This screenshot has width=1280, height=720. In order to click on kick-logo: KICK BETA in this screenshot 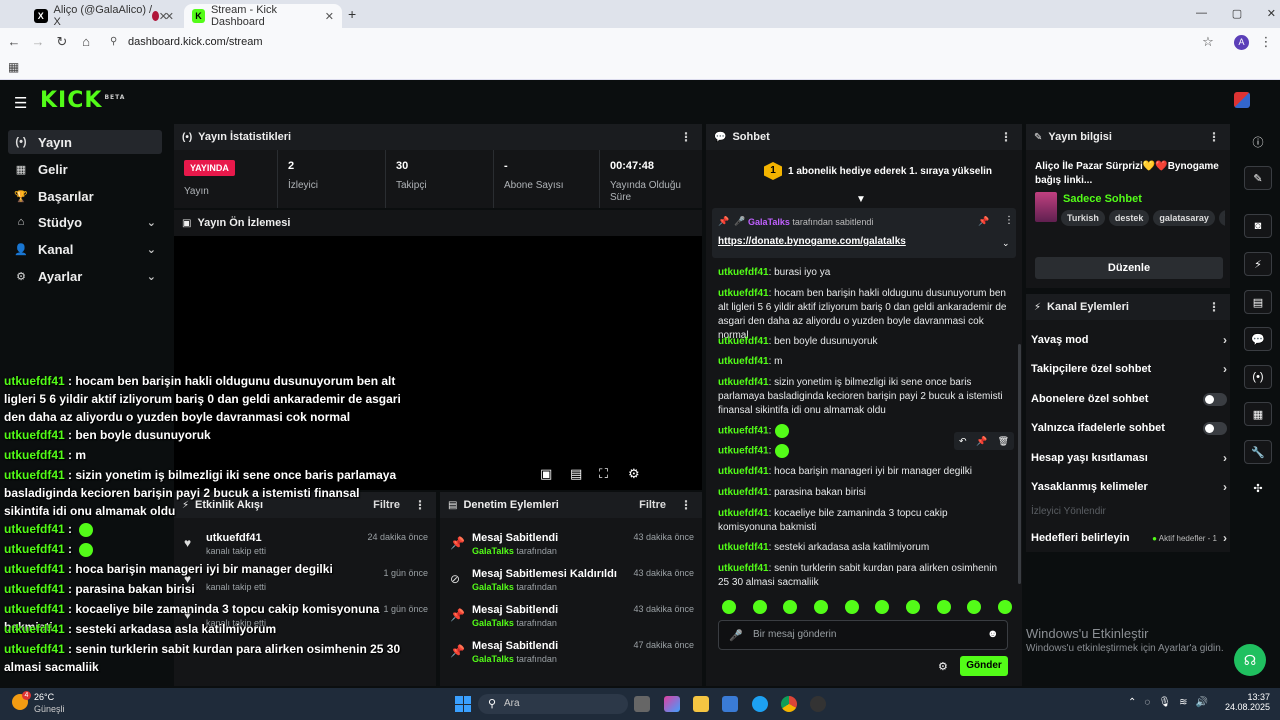, I will do `click(82, 100)`.